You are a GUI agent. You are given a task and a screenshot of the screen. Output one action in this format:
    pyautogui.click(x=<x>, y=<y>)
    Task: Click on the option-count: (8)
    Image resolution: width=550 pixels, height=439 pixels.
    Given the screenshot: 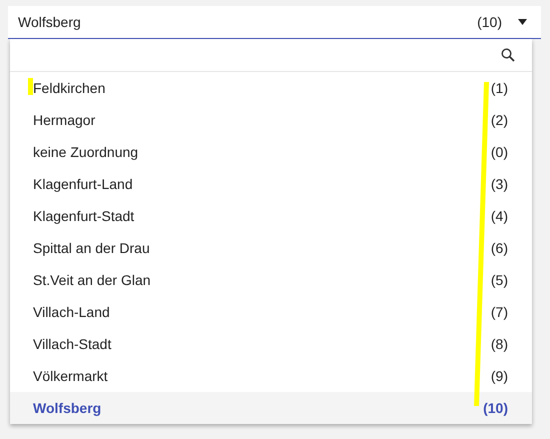 What is the action you would take?
    pyautogui.click(x=499, y=344)
    